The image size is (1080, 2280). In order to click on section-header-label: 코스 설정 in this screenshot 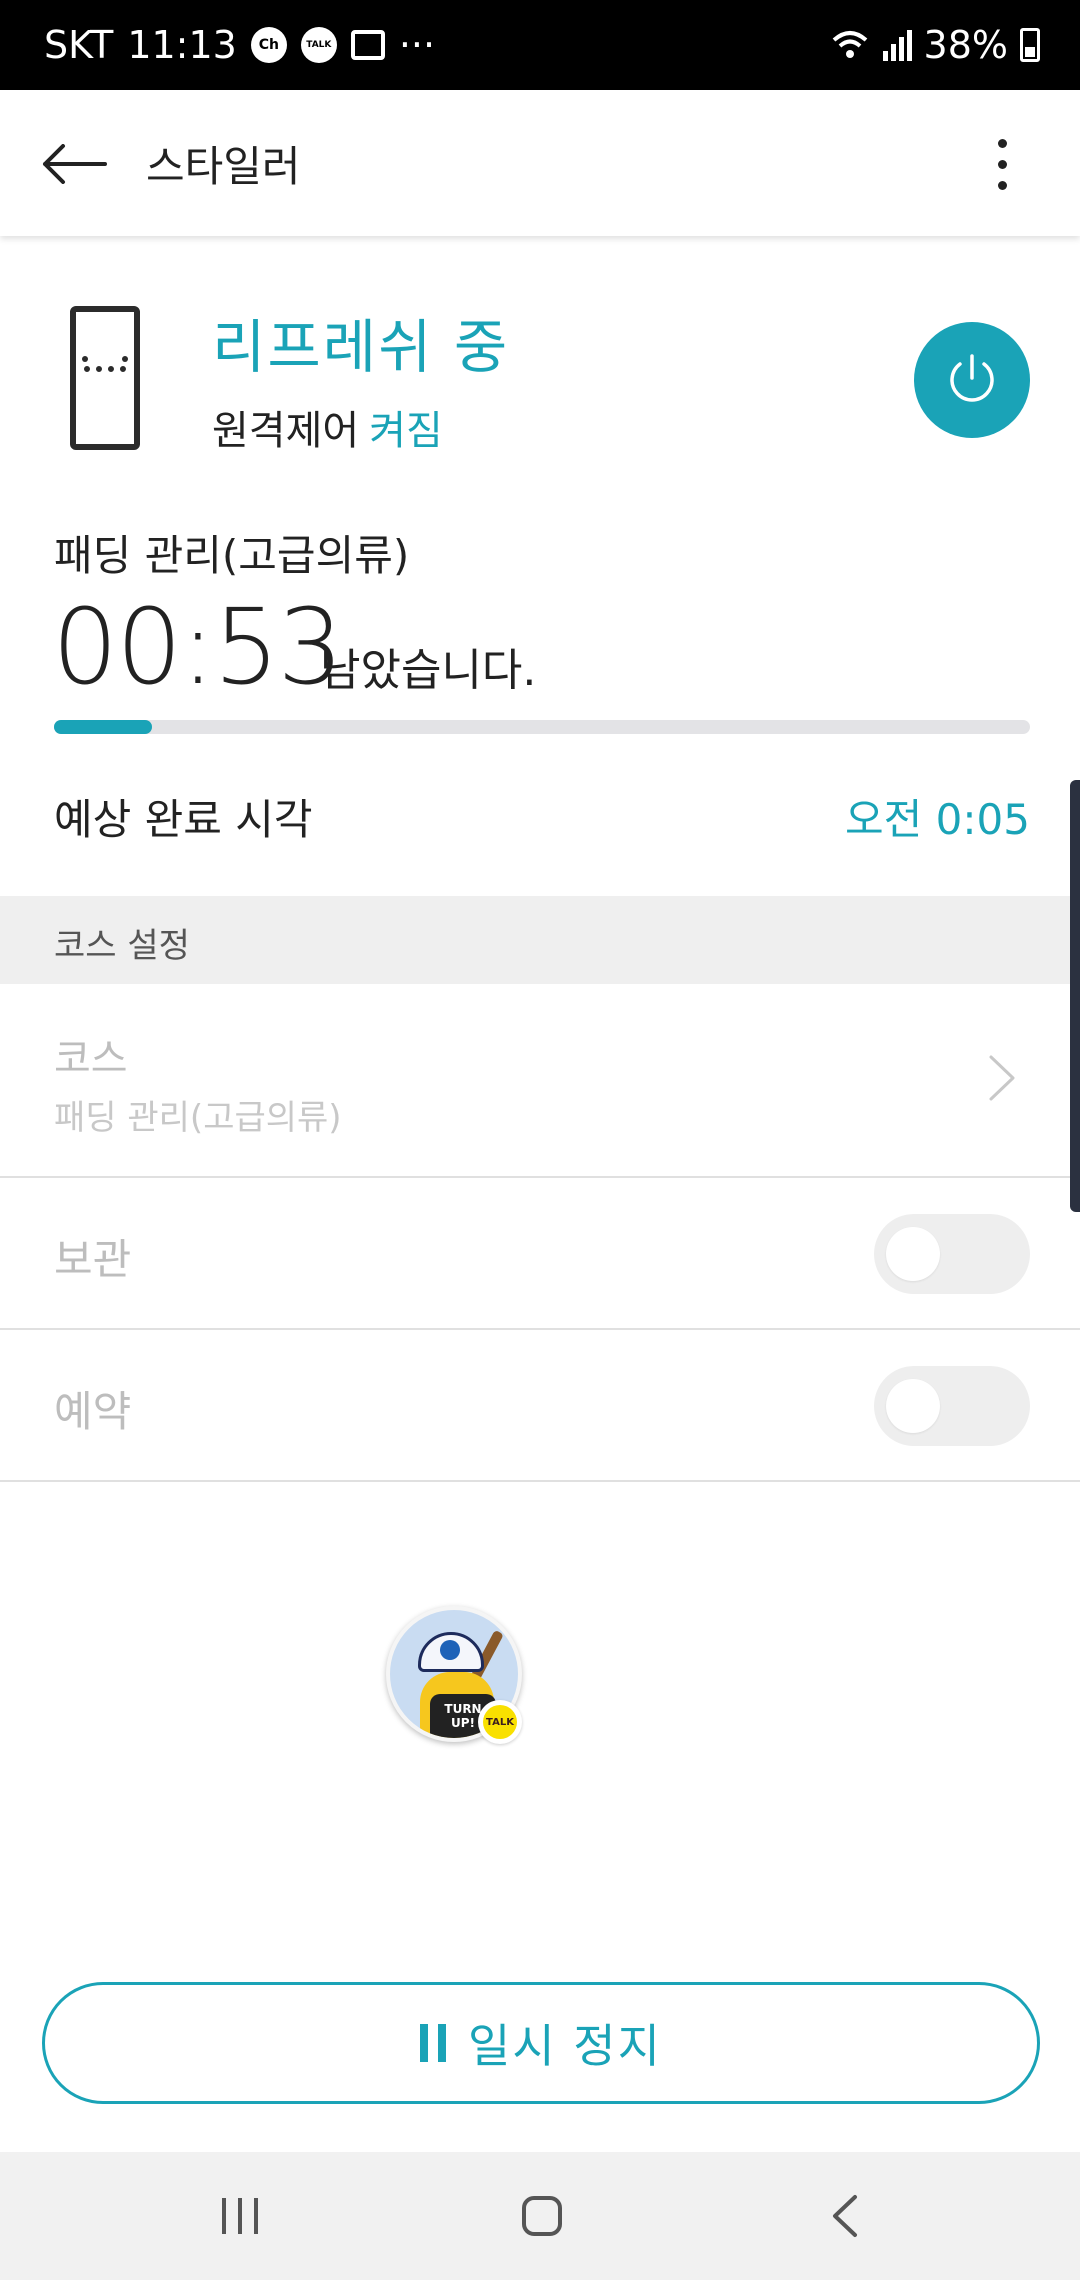, I will do `click(122, 946)`.